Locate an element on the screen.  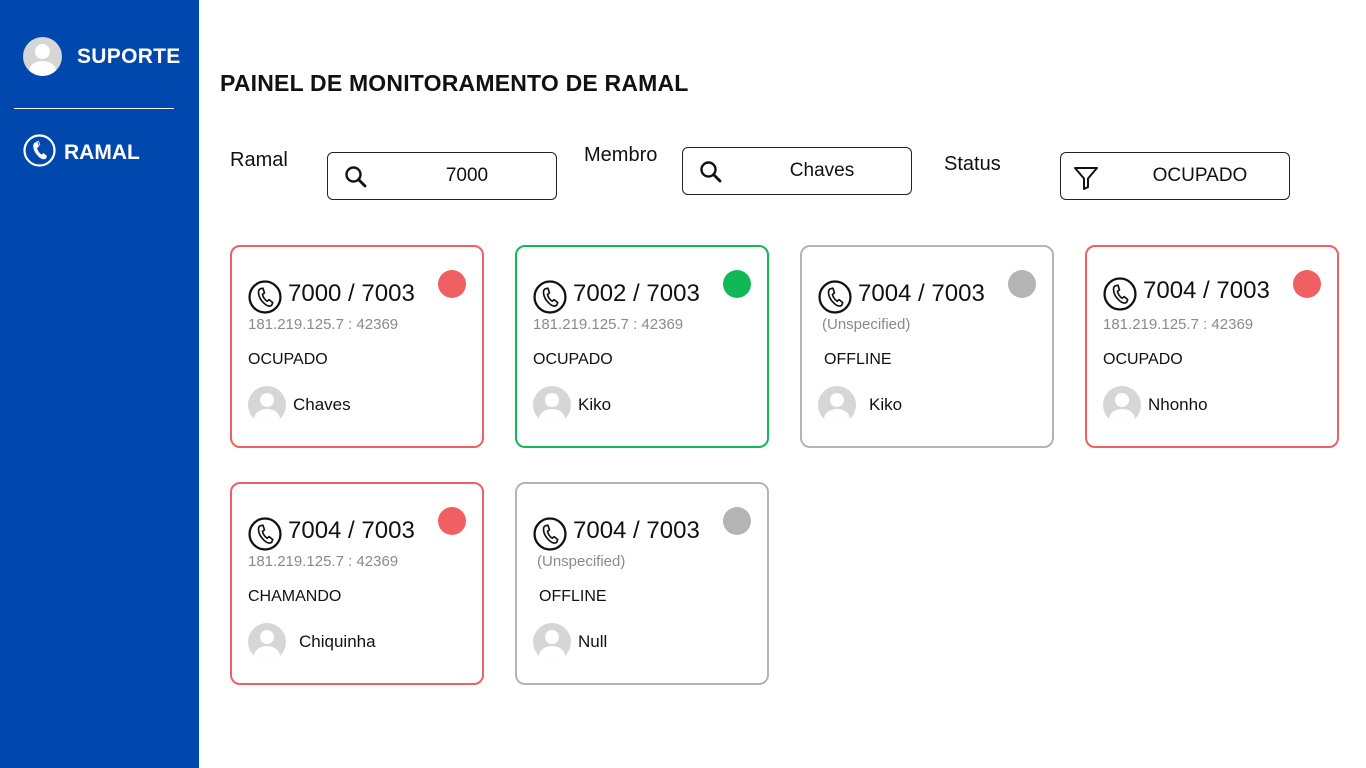
member-name: Chiquinha is located at coordinates (337, 641).